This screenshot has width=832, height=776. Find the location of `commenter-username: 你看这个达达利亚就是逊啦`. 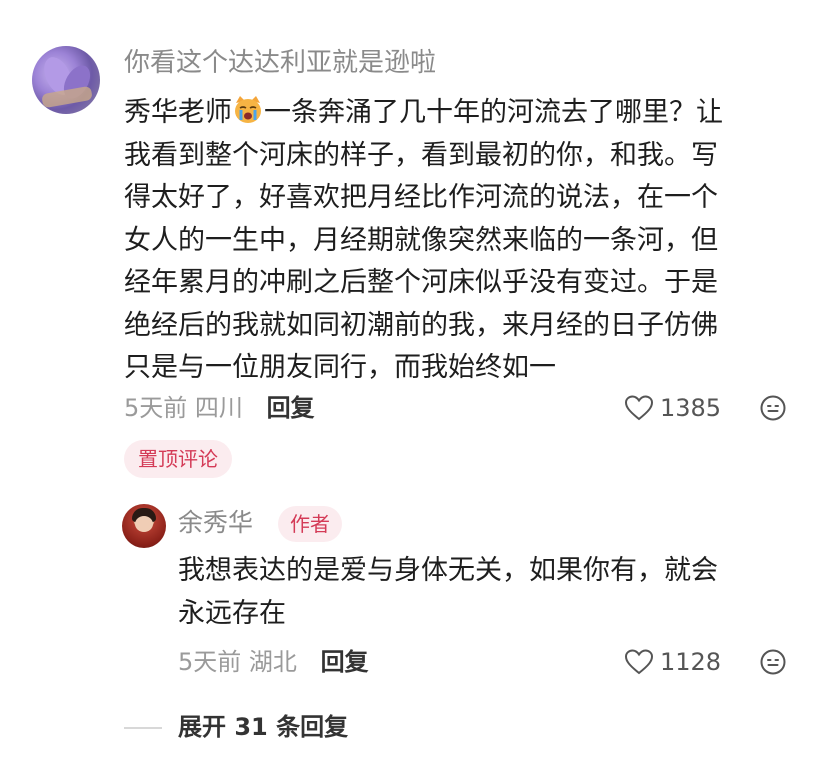

commenter-username: 你看这个达达利亚就是逊啦 is located at coordinates (280, 63).